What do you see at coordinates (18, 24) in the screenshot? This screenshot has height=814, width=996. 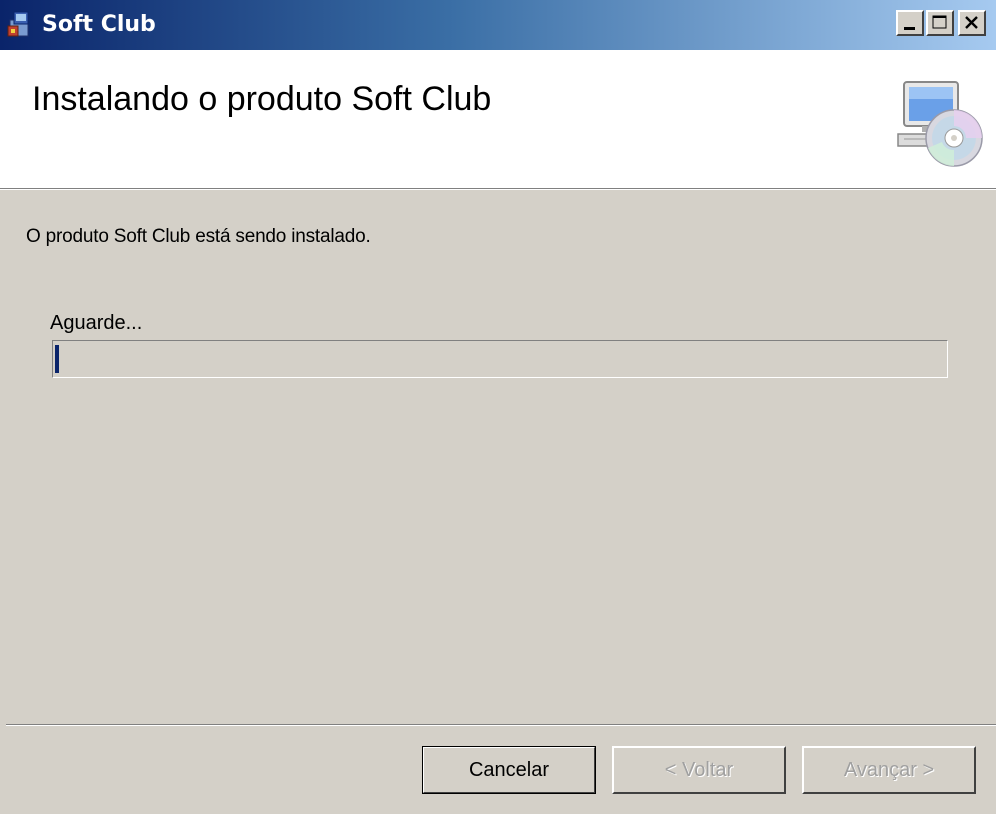 I see `installer-app-icon` at bounding box center [18, 24].